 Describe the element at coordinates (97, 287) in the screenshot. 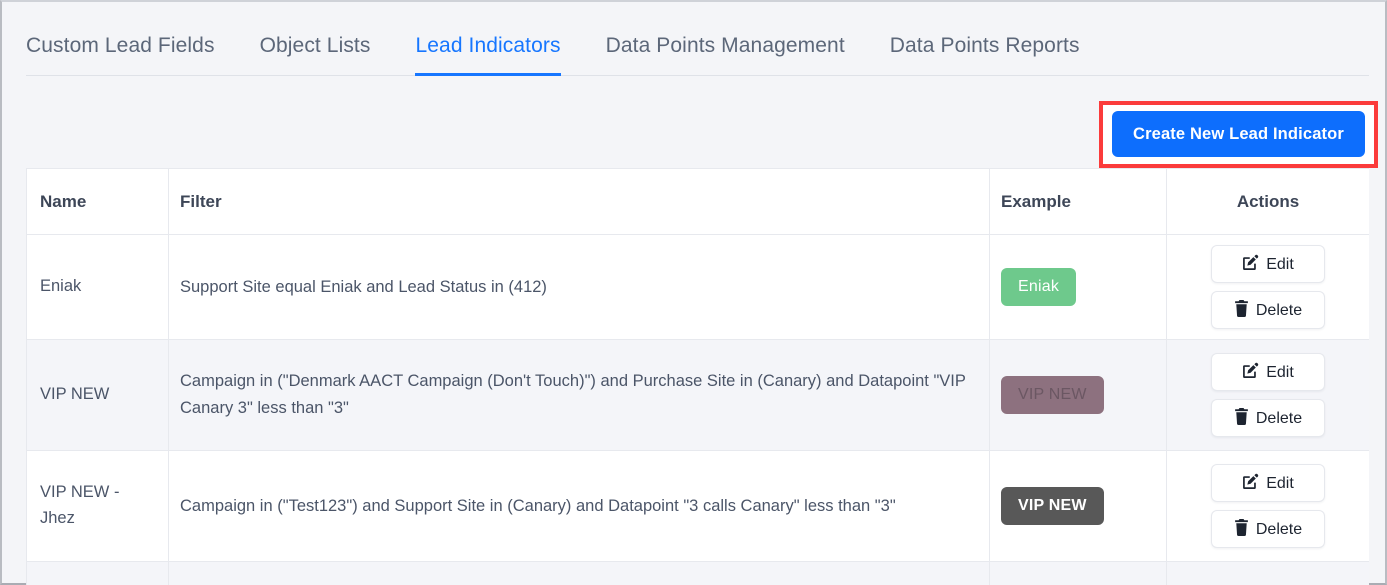

I see `cell-name: Eniak` at that location.